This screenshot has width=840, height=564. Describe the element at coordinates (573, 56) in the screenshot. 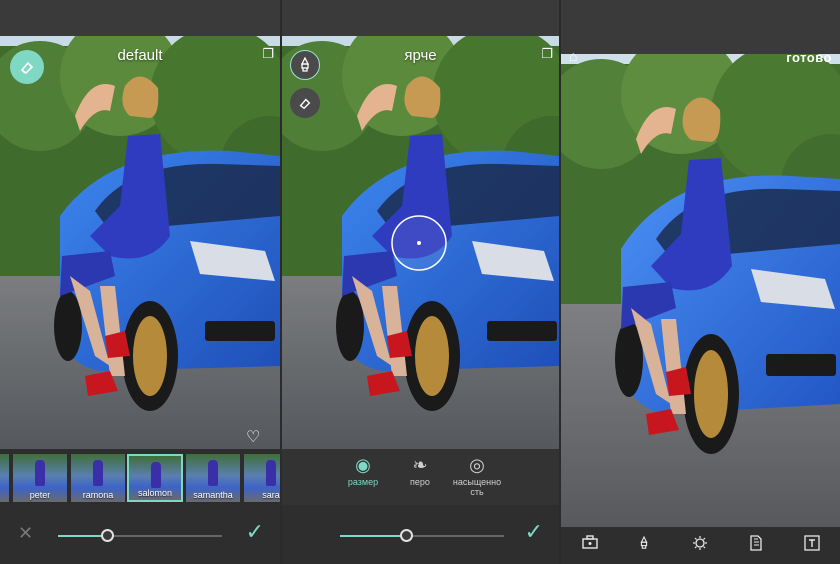

I see `home-icon: ⌂` at that location.